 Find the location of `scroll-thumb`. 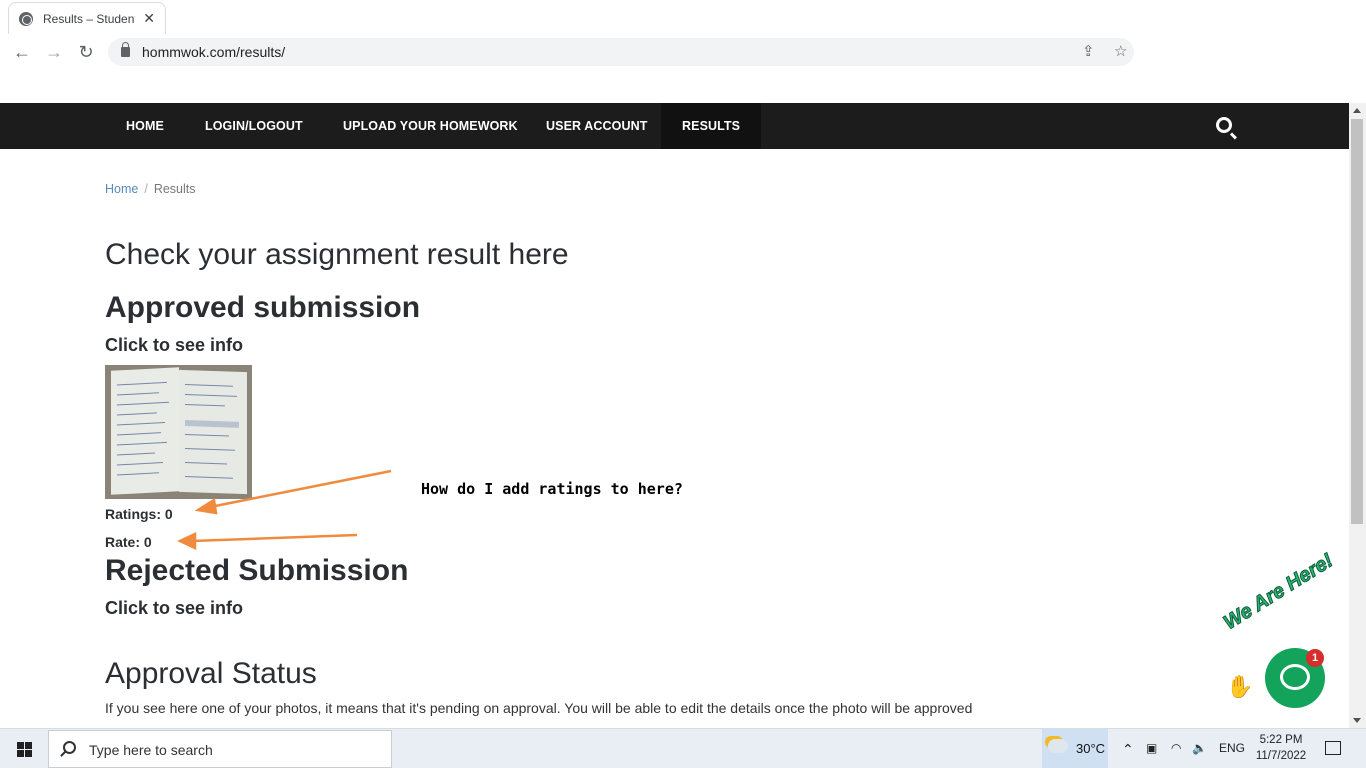

scroll-thumb is located at coordinates (1357, 321).